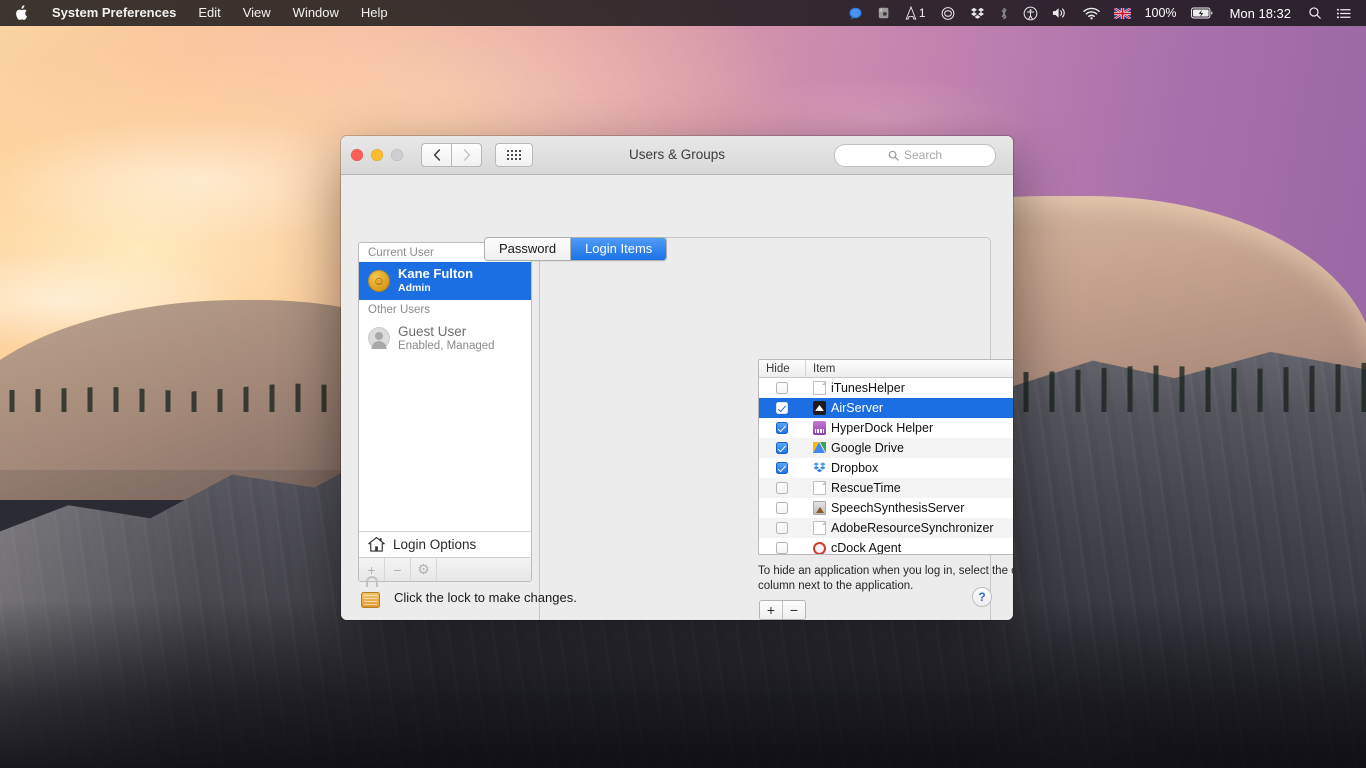  What do you see at coordinates (866, 488) in the screenshot?
I see `item-name: RescueTime` at bounding box center [866, 488].